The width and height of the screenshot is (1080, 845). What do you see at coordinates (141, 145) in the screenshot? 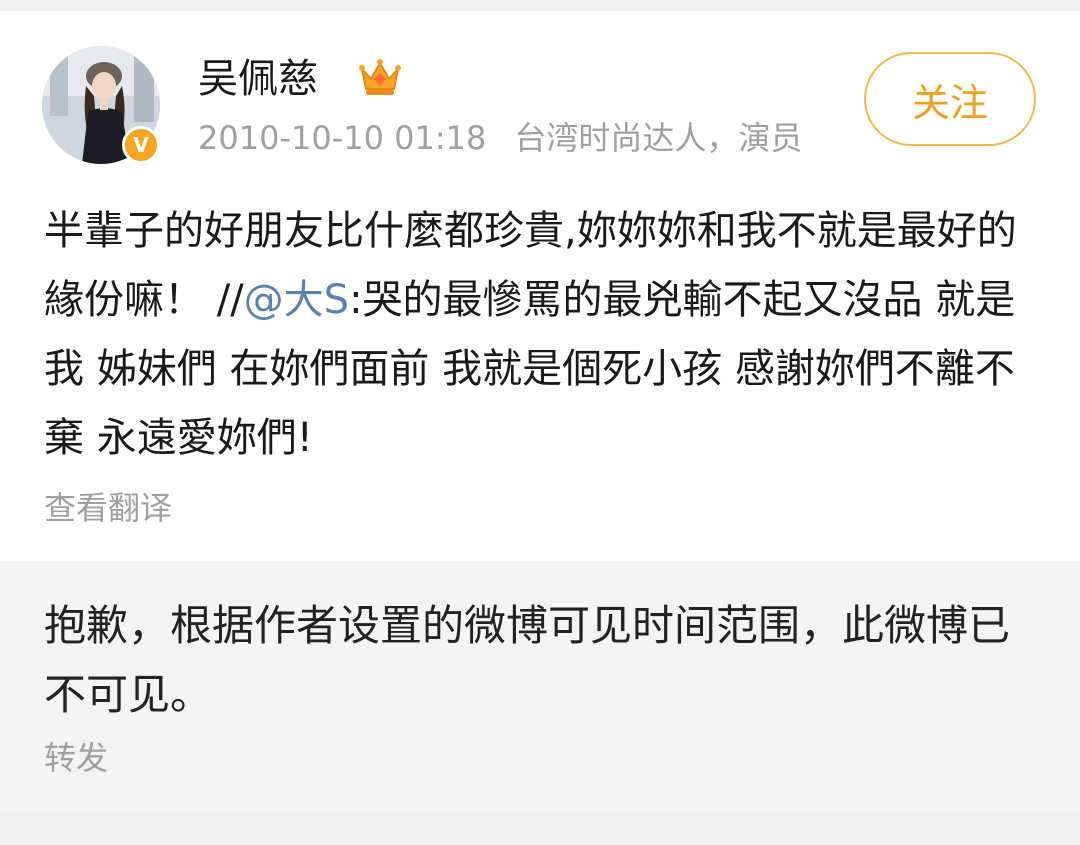
I see `verified-badge-icon: V` at bounding box center [141, 145].